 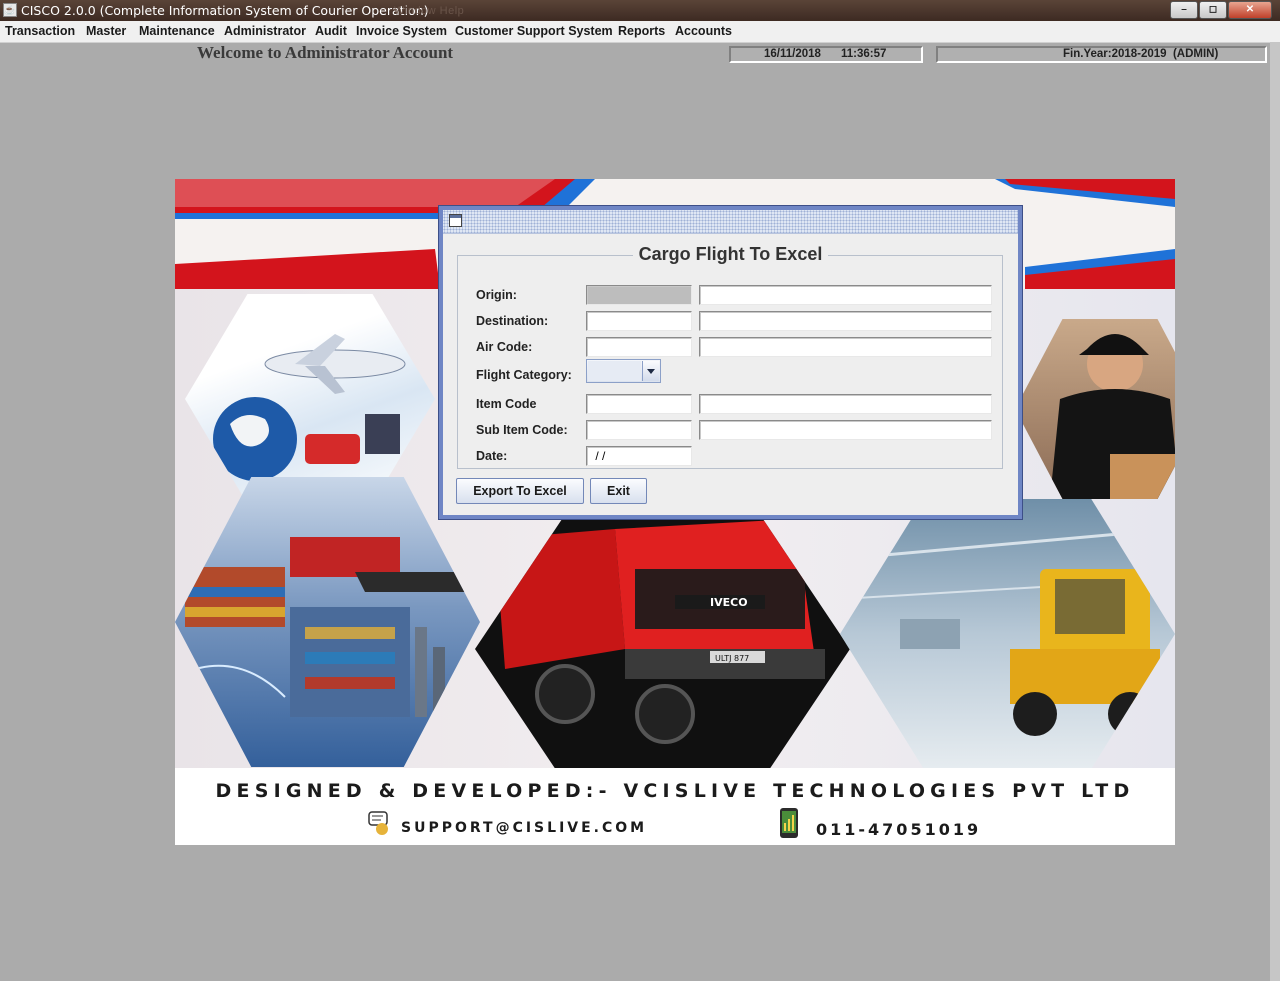 I want to click on export-to-excel-button: Export To Excel, so click(x=520, y=491).